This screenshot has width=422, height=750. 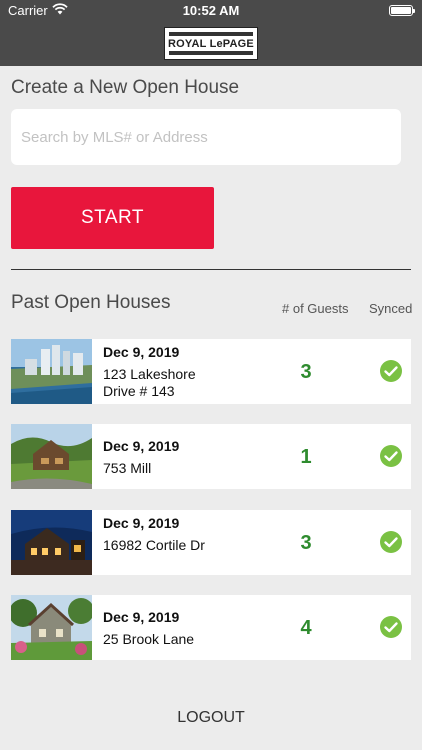 What do you see at coordinates (91, 302) in the screenshot?
I see `past-open-houses-title: Past Open Houses` at bounding box center [91, 302].